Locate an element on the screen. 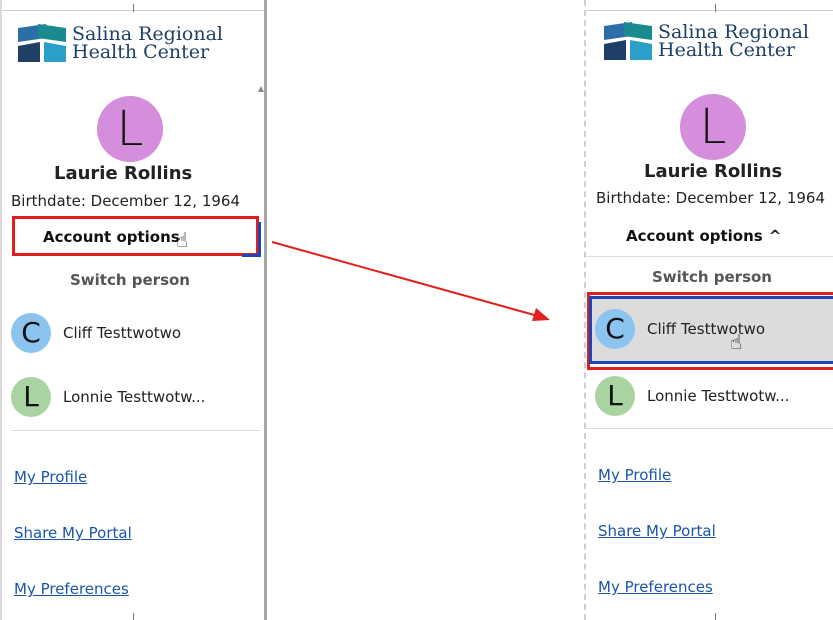  account-options-label: Account options is located at coordinates (694, 236).